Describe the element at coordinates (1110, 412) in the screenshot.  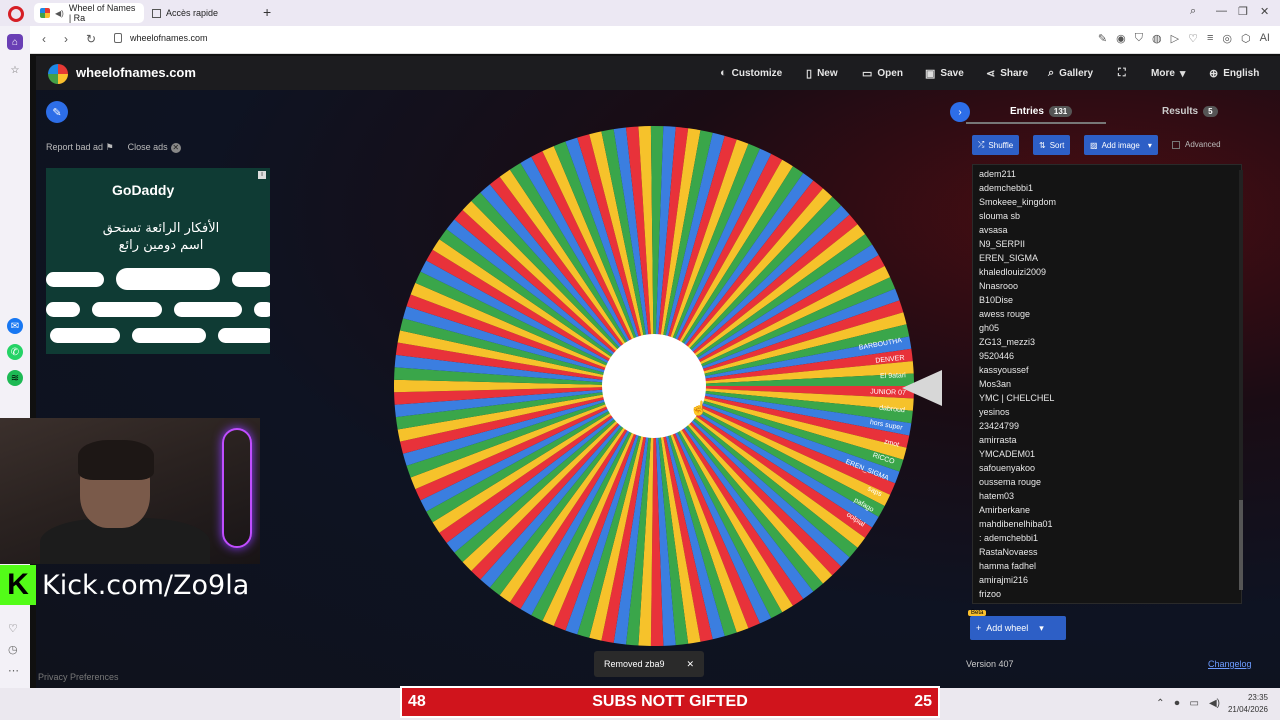
I see `entry-item: yesinos` at that location.